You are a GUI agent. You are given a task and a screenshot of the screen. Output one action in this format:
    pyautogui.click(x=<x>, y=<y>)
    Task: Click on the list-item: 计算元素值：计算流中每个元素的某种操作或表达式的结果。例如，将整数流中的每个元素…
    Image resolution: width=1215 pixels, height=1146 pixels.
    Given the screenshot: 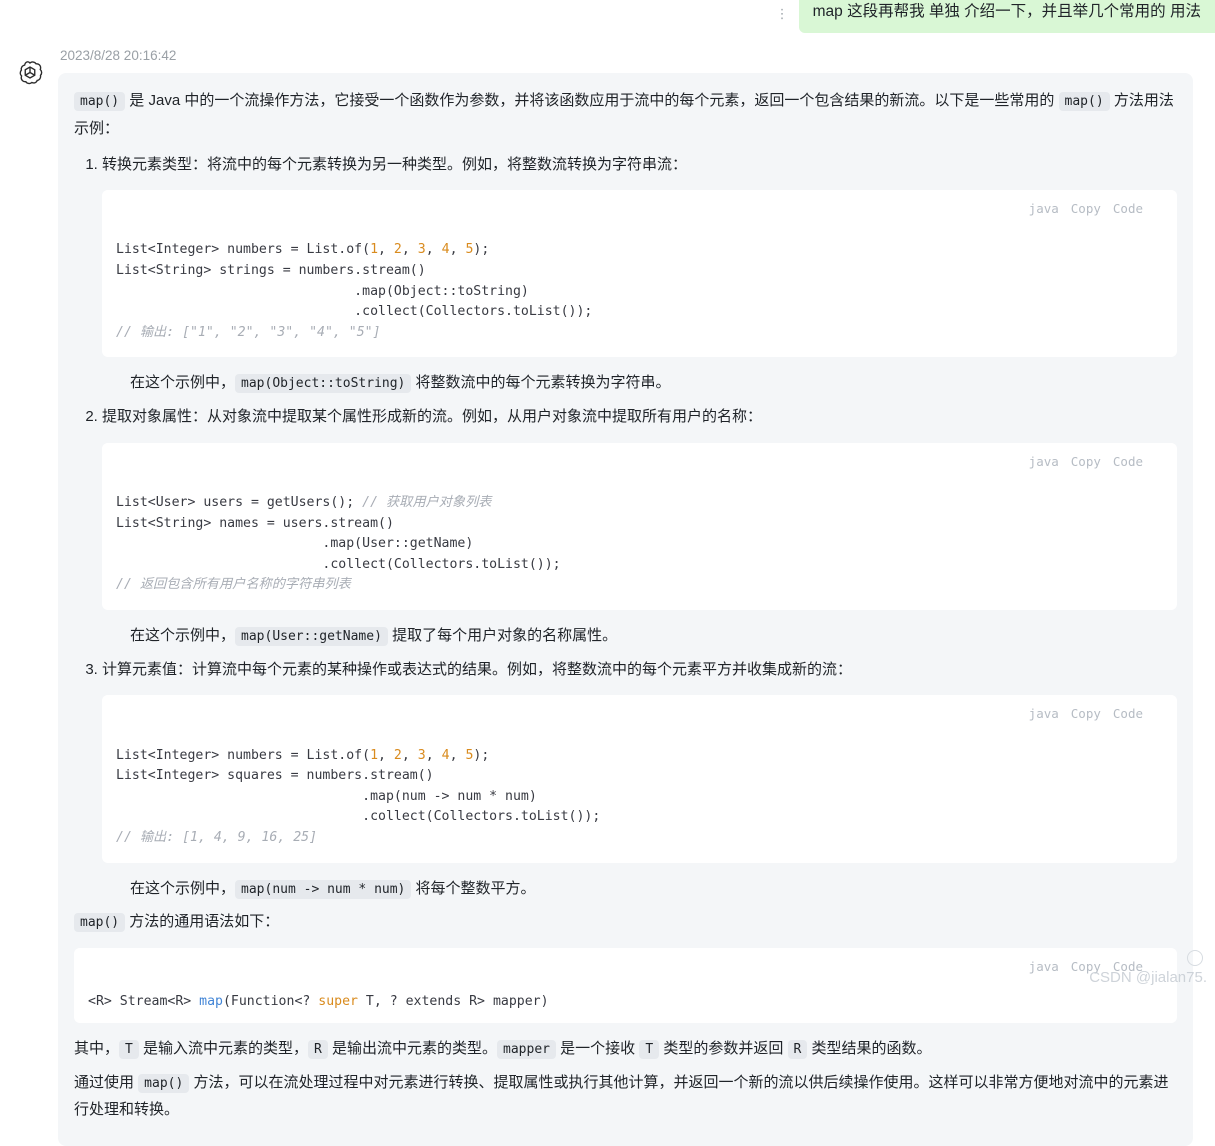 What is the action you would take?
    pyautogui.click(x=639, y=670)
    